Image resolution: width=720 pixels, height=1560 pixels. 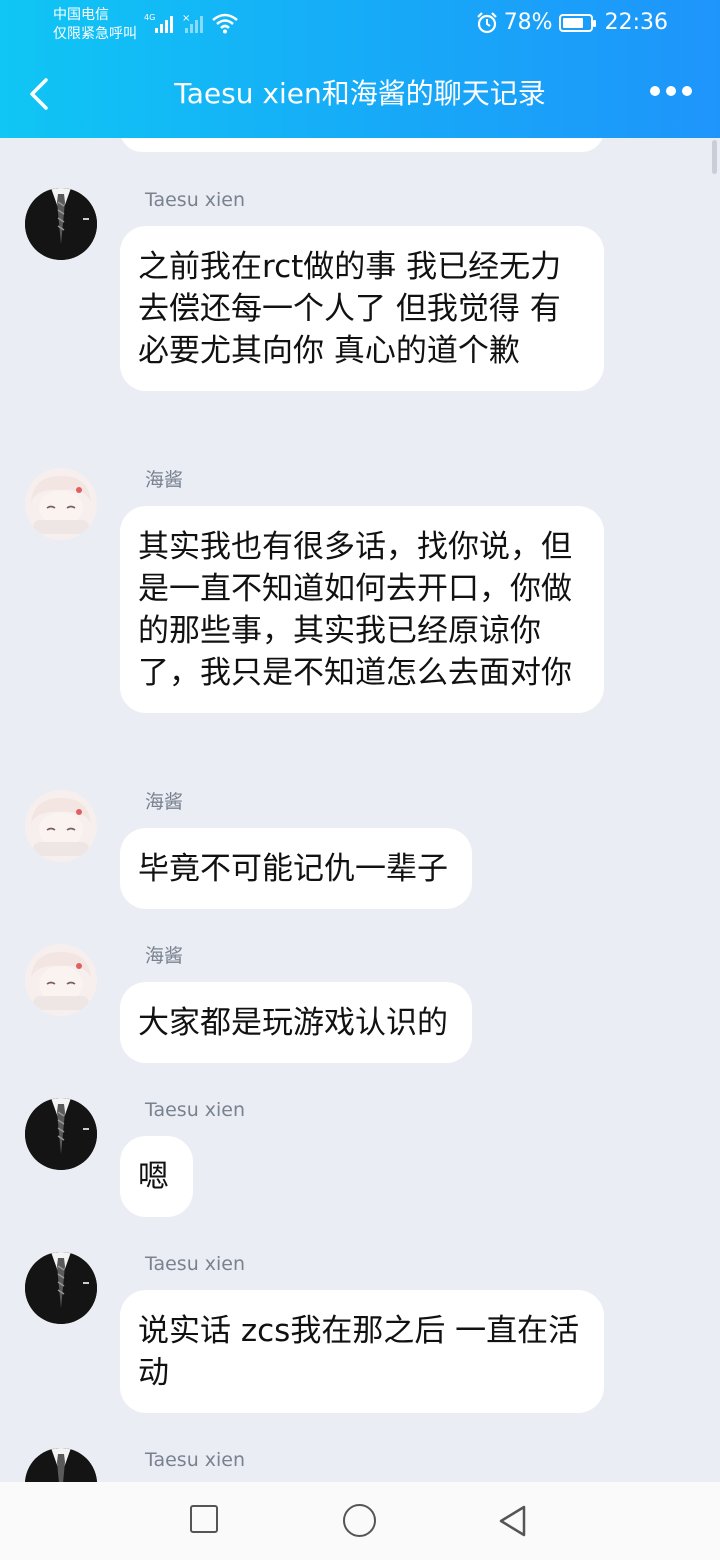 I want to click on chat-message: 海酱 毕竟不可能记仇一辈子, so click(x=360, y=855).